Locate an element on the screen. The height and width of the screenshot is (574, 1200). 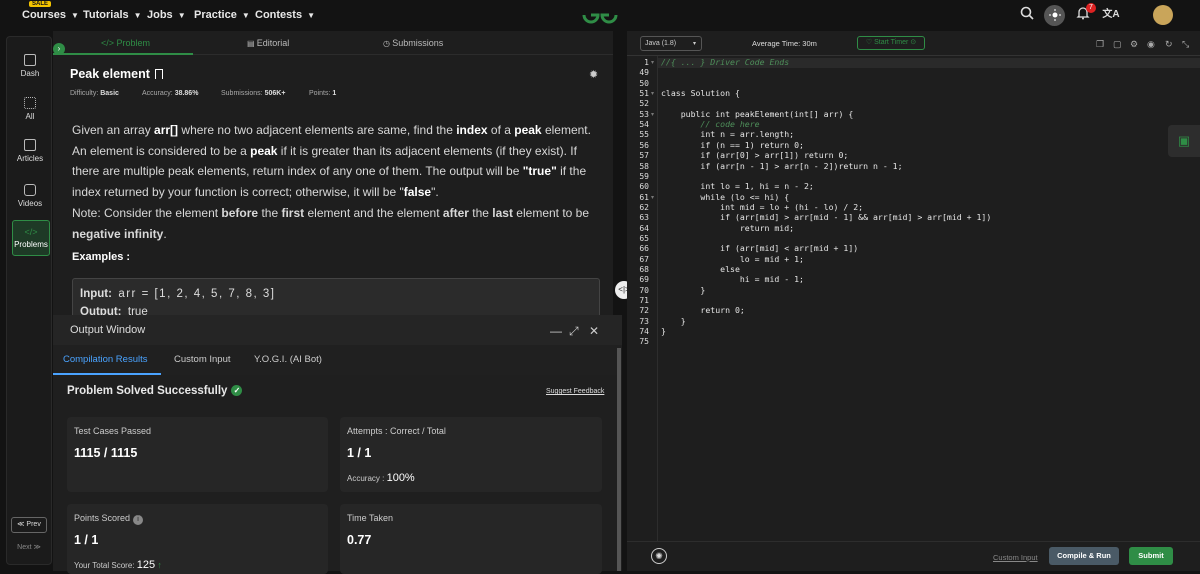
paste-icon: ▢ is located at coordinates (1117, 44).